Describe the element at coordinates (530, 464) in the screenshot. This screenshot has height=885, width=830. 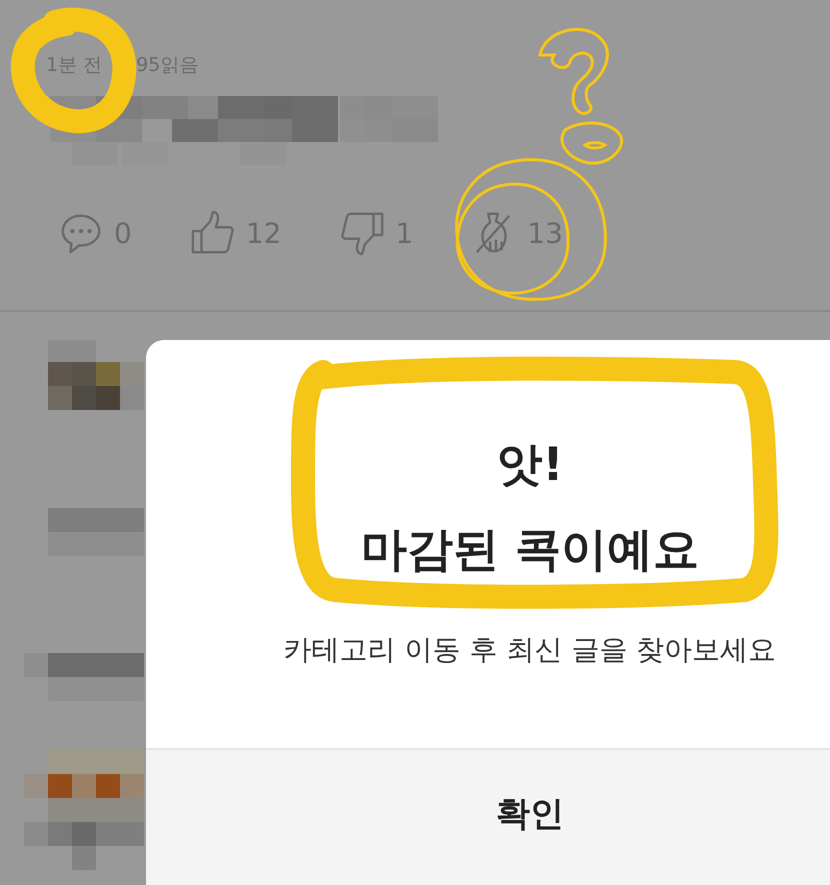
I see `dialog-title: 앗!` at that location.